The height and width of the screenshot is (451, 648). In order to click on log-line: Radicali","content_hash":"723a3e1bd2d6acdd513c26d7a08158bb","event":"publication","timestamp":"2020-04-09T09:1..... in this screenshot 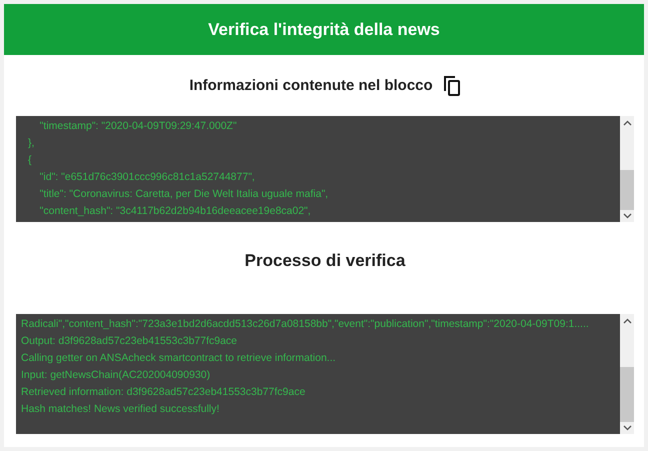, I will do `click(305, 324)`.